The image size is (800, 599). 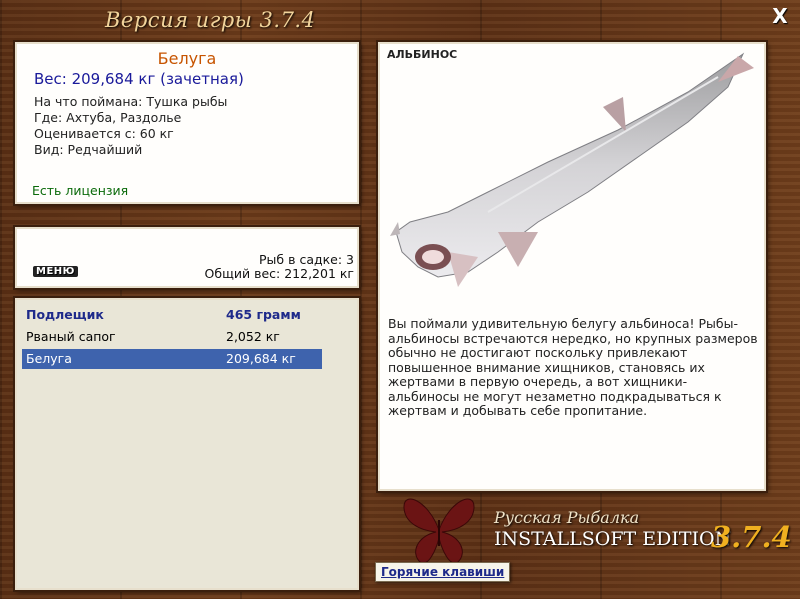 I want to click on bait-line: На что поймана: Тушка рыбы, so click(x=131, y=101).